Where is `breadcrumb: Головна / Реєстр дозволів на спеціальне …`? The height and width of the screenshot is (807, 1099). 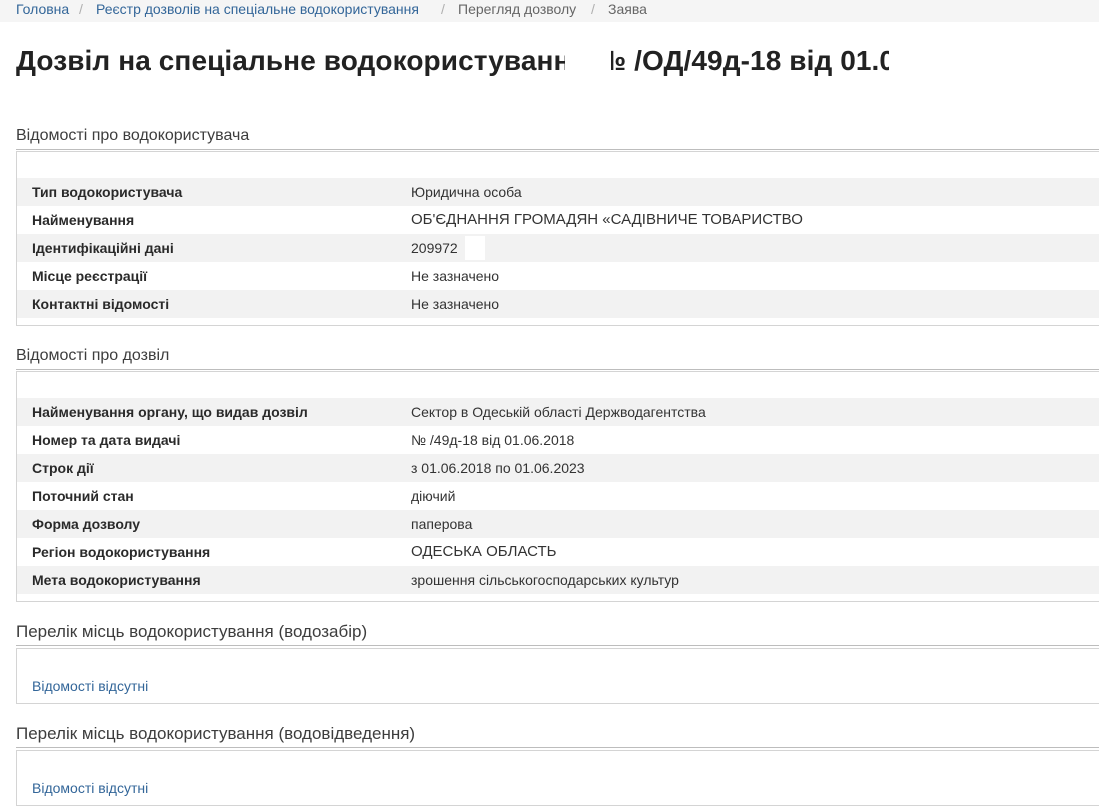
breadcrumb: Головна / Реєстр дозволів на спеціальне … is located at coordinates (549, 11).